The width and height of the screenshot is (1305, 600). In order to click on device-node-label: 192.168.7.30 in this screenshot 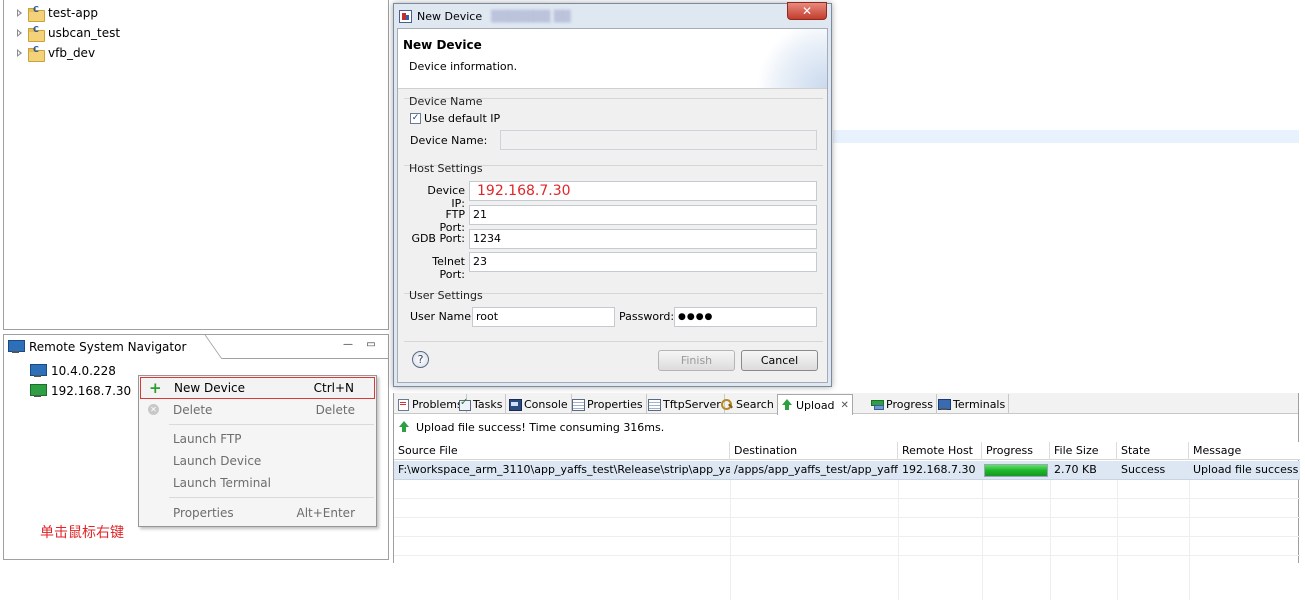, I will do `click(91, 391)`.